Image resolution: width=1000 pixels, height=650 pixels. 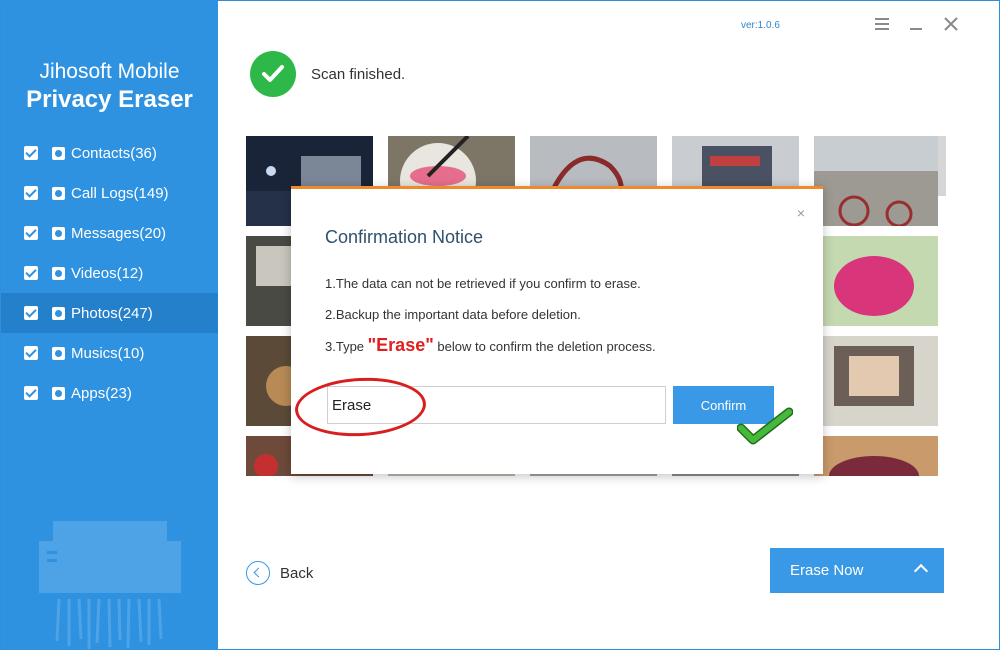 I want to click on erase-now-label: Erase Now, so click(x=827, y=570).